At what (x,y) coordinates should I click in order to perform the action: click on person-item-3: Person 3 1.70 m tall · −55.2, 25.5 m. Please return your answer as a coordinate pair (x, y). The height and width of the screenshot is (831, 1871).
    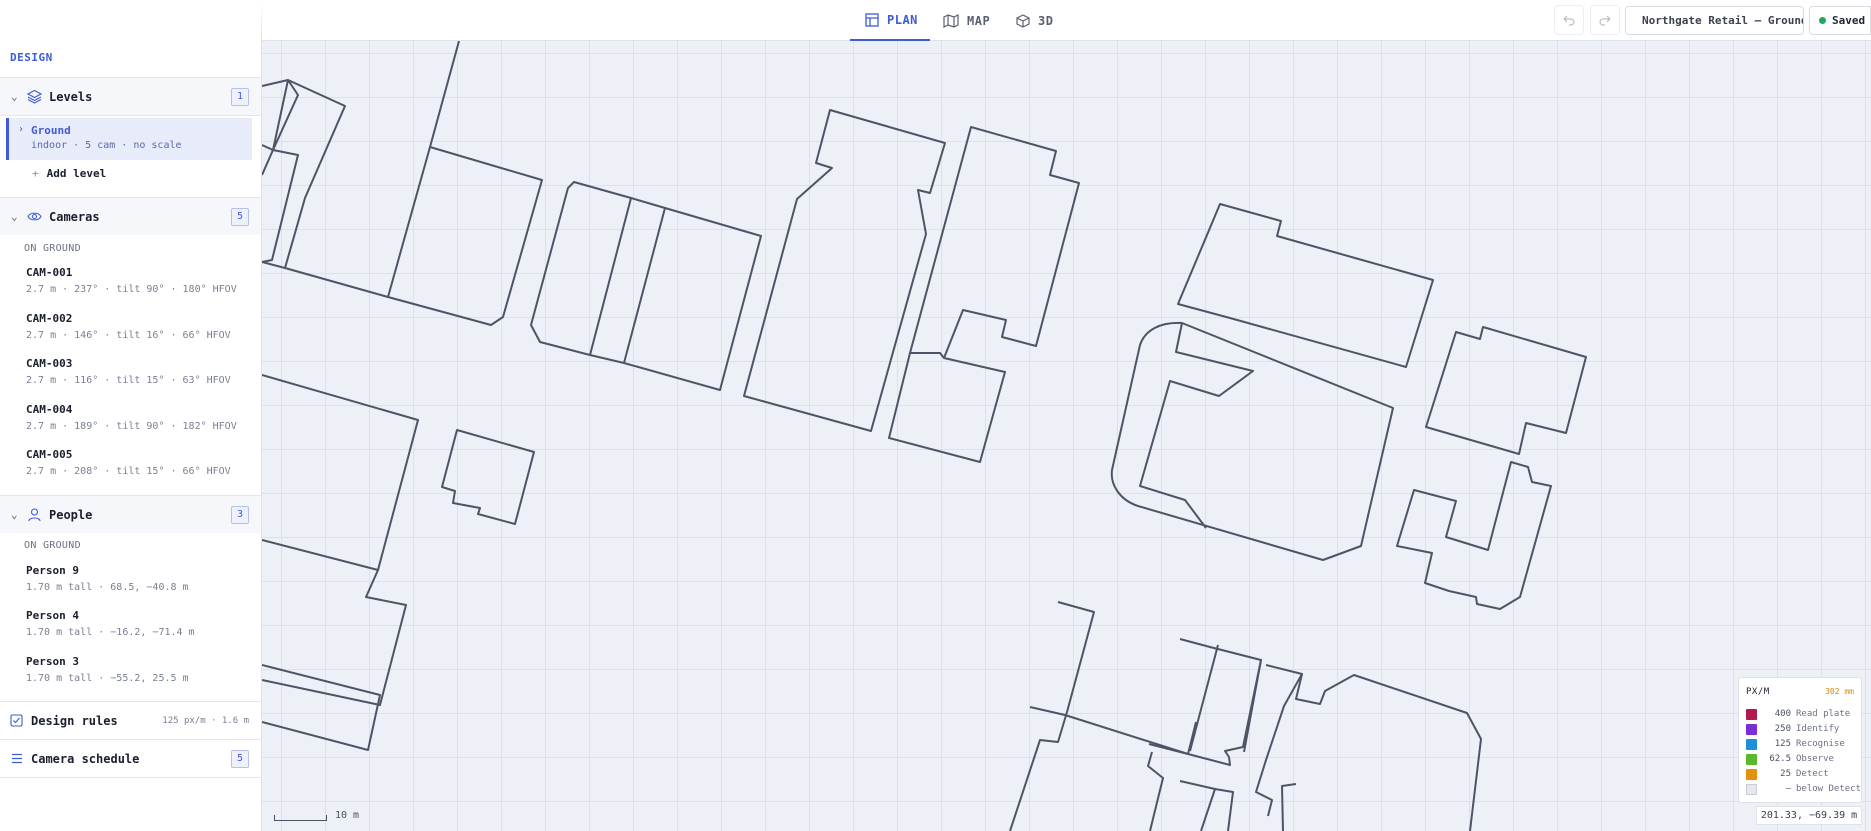
    Looking at the image, I should click on (141, 669).